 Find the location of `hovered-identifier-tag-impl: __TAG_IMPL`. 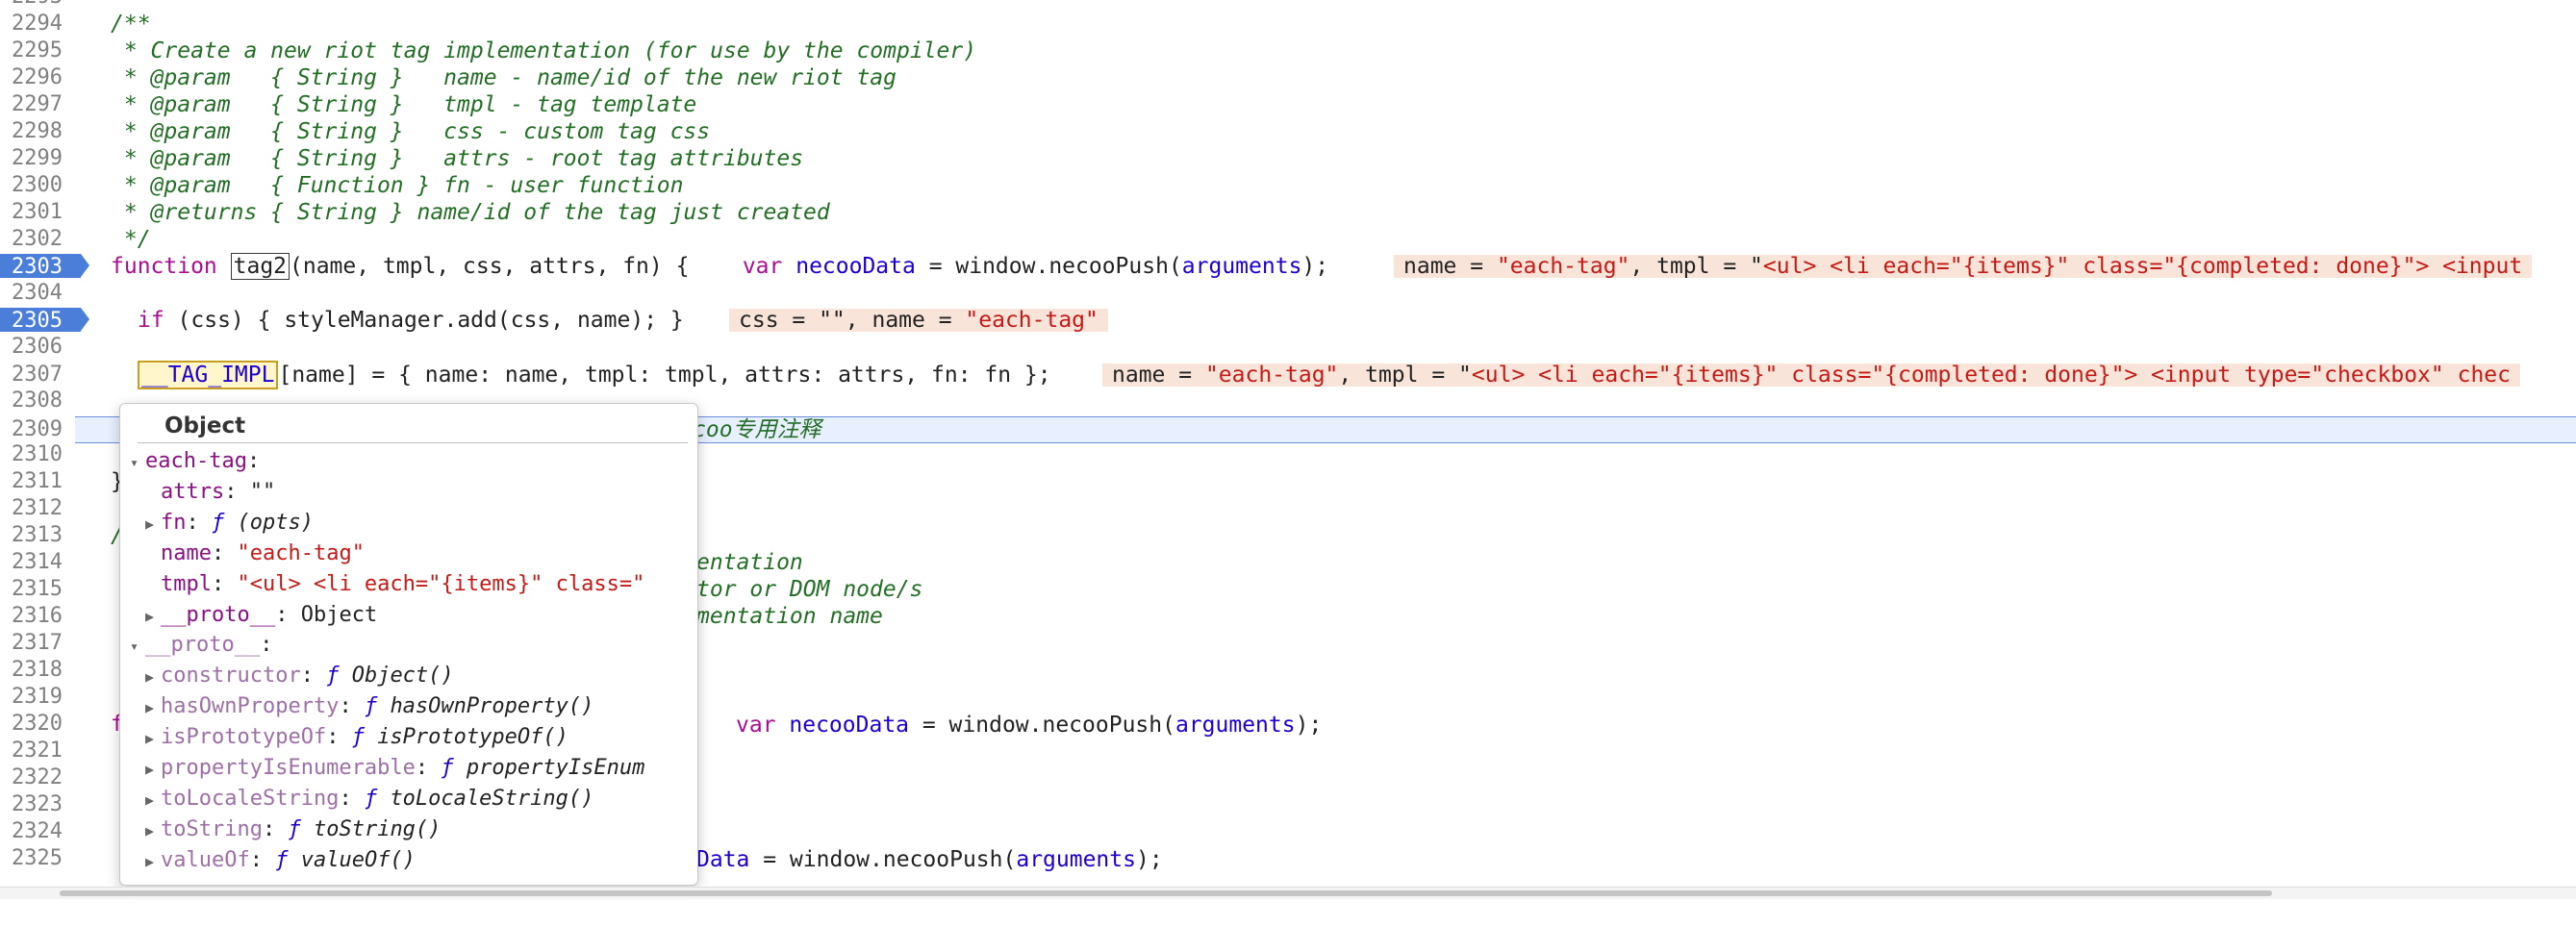

hovered-identifier-tag-impl: __TAG_IMPL is located at coordinates (208, 375).